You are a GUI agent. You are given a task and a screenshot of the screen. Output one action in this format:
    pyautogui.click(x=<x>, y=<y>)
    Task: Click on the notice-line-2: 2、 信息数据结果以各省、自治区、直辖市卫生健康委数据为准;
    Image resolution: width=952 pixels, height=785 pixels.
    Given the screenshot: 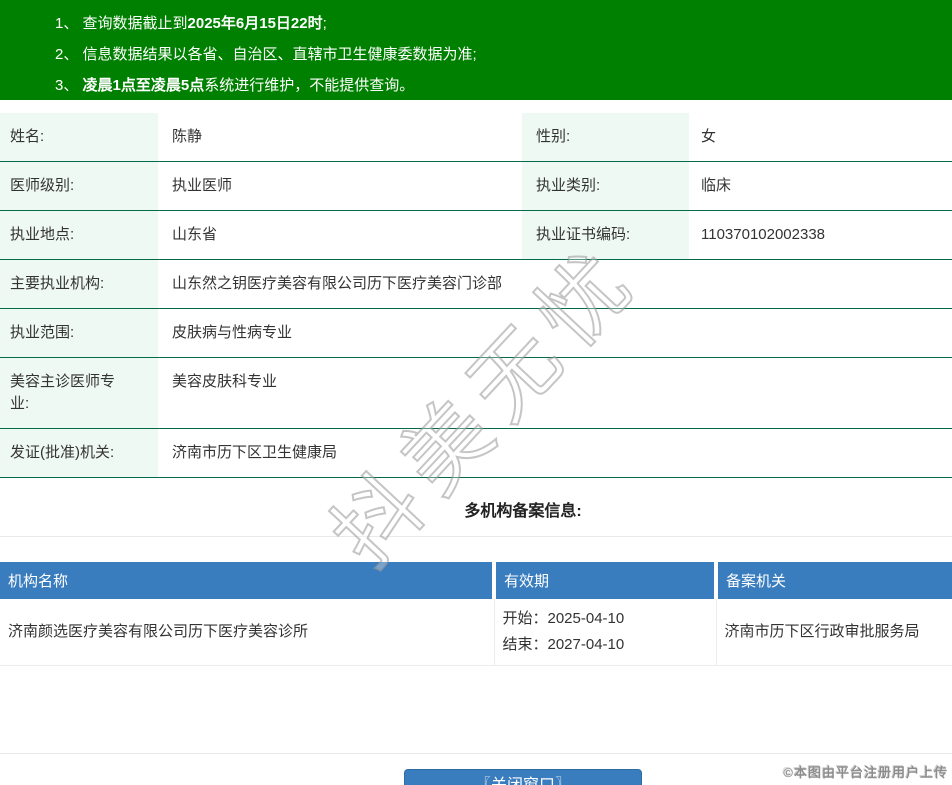 What is the action you would take?
    pyautogui.click(x=503, y=54)
    